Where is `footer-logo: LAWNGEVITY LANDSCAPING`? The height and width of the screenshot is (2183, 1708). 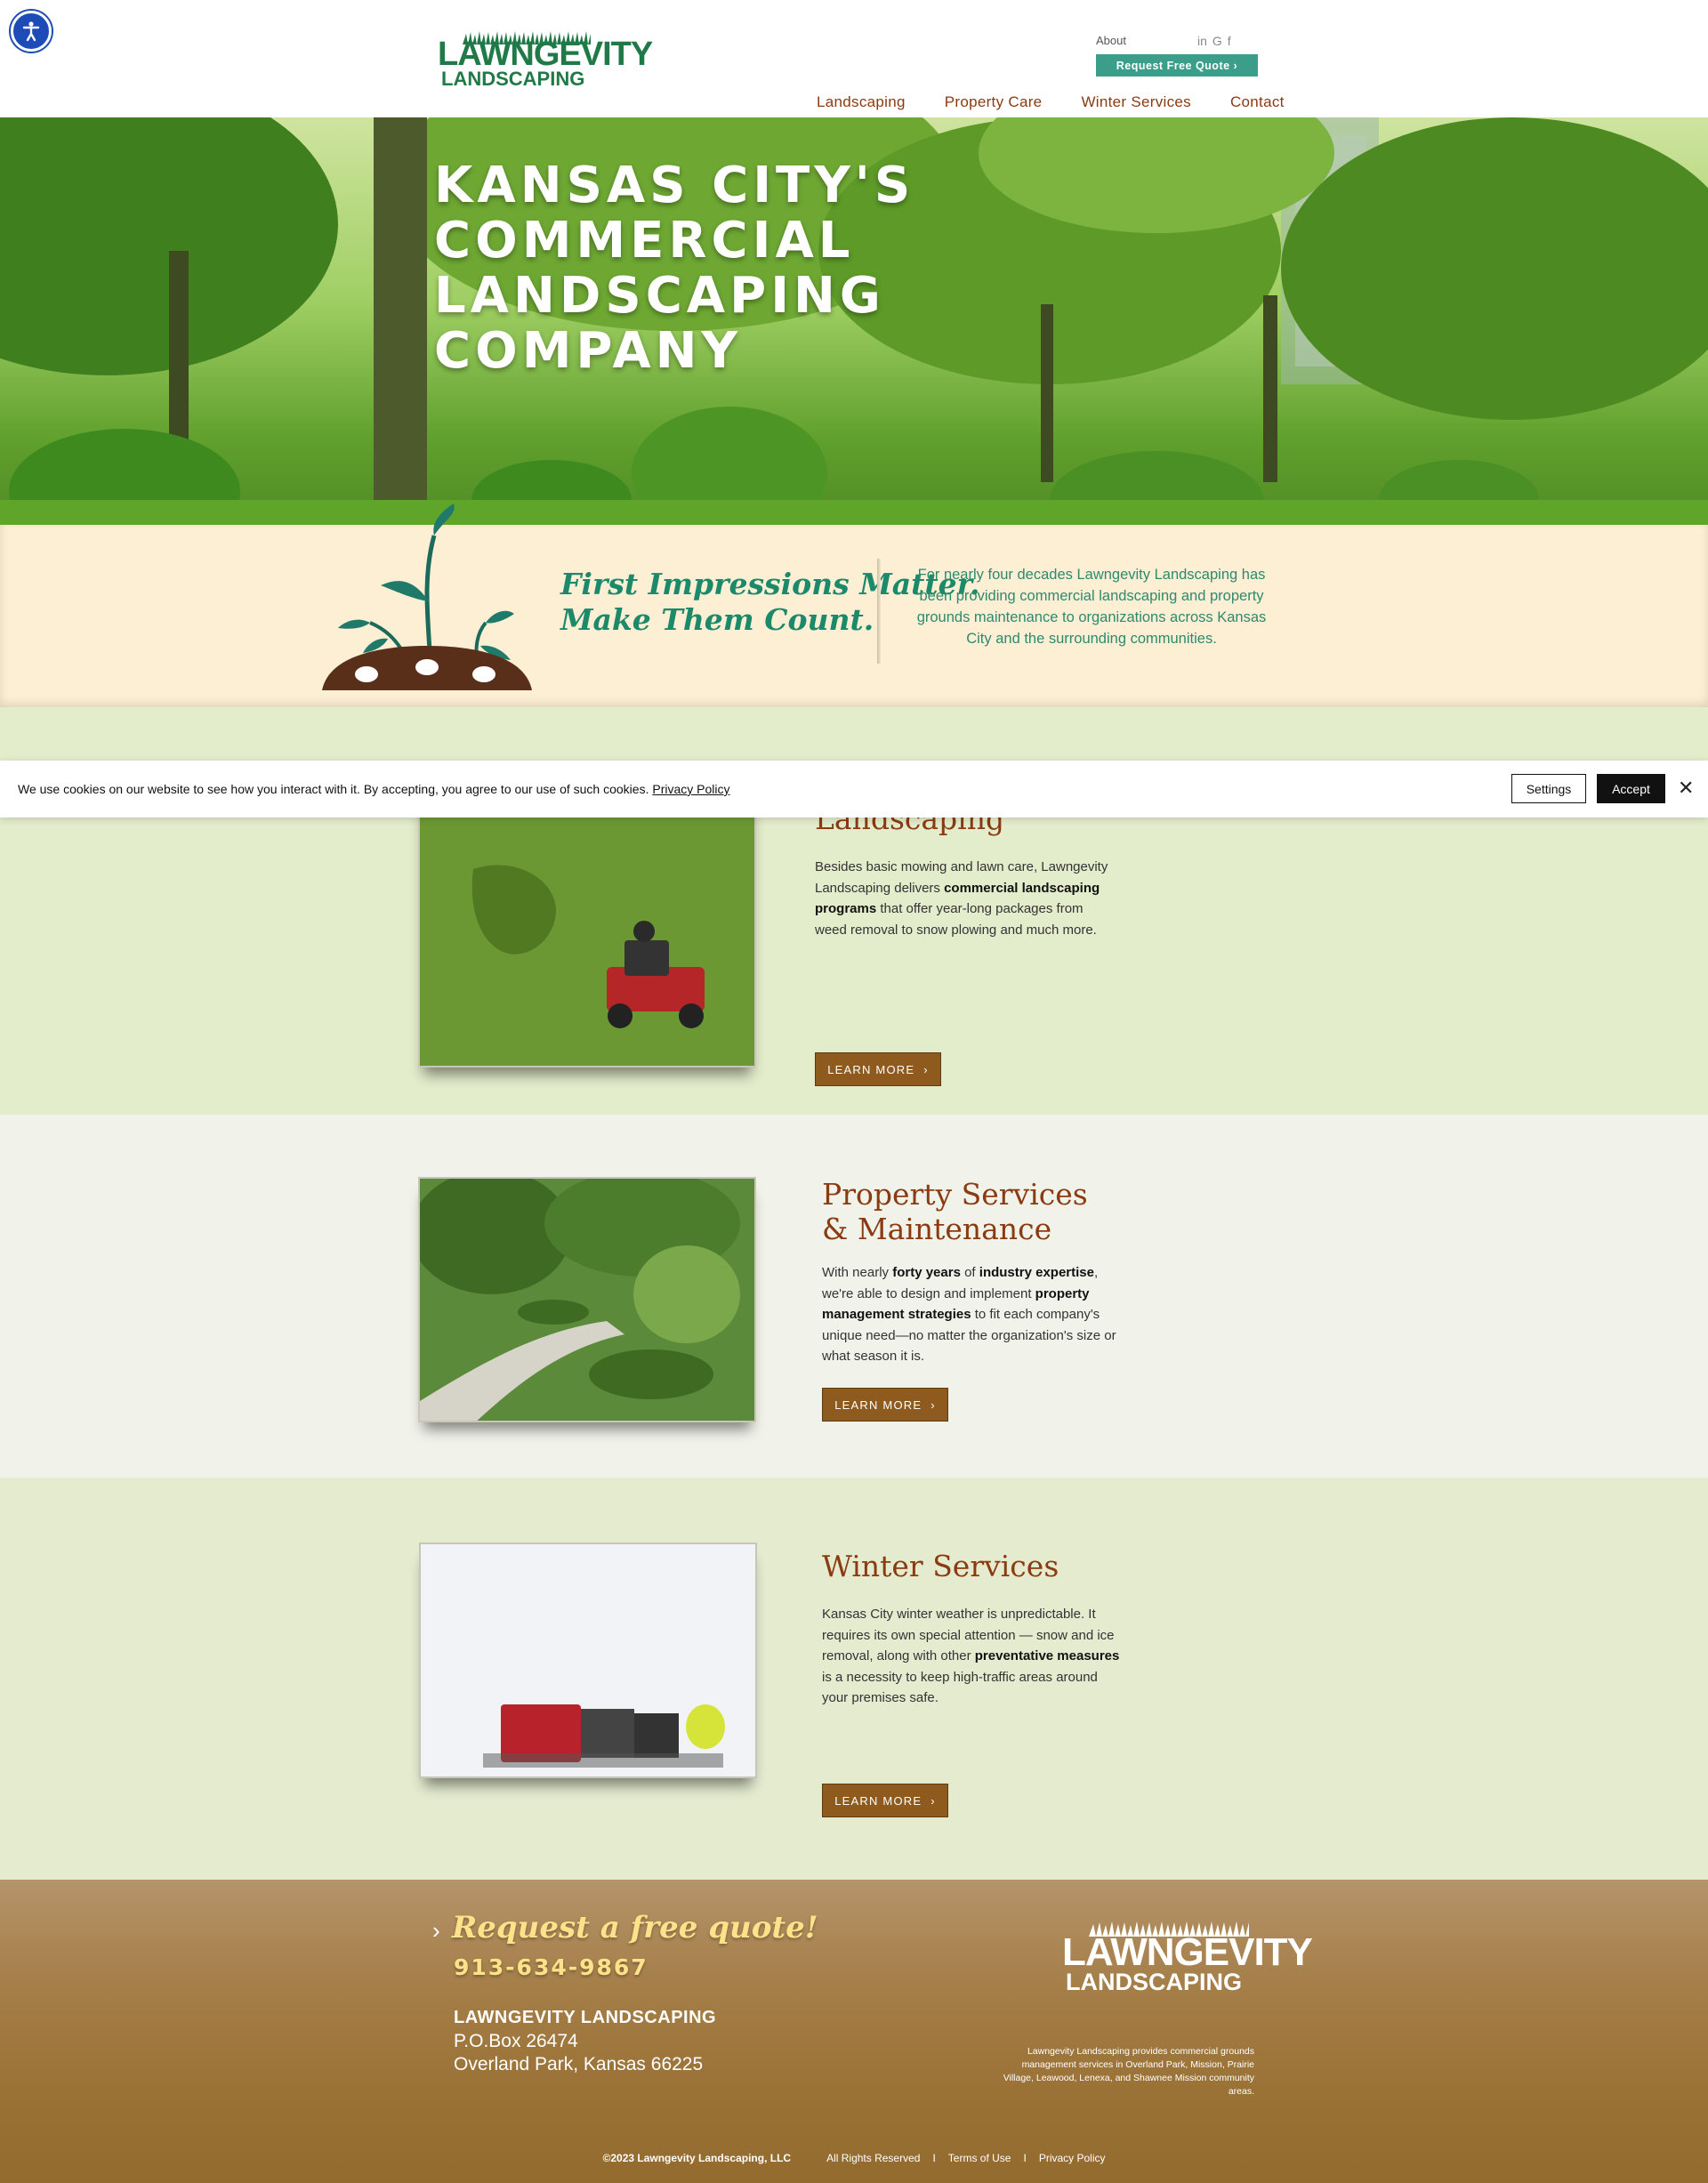 footer-logo: LAWNGEVITY LANDSCAPING is located at coordinates (1186, 1958).